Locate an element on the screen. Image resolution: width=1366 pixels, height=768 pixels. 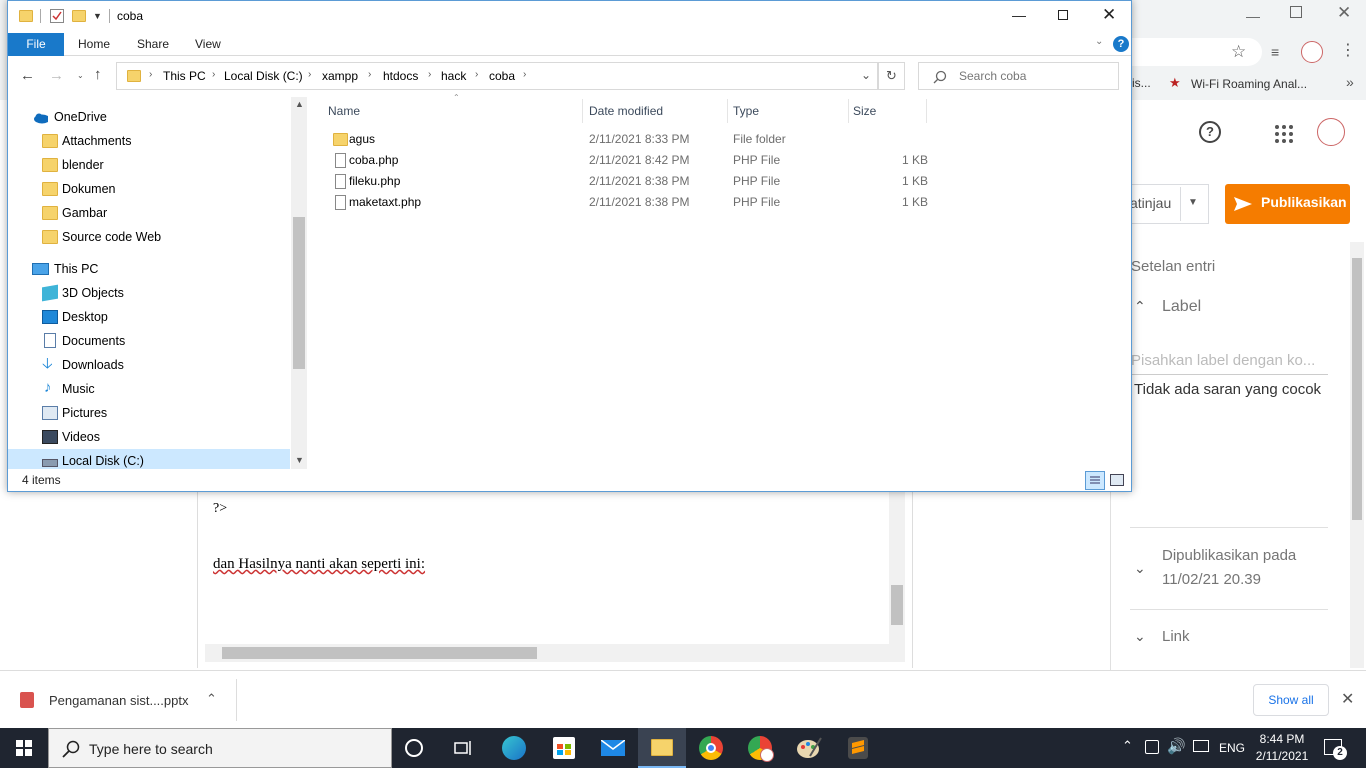
search-box: Search coba is located at coordinates (1018, 76).